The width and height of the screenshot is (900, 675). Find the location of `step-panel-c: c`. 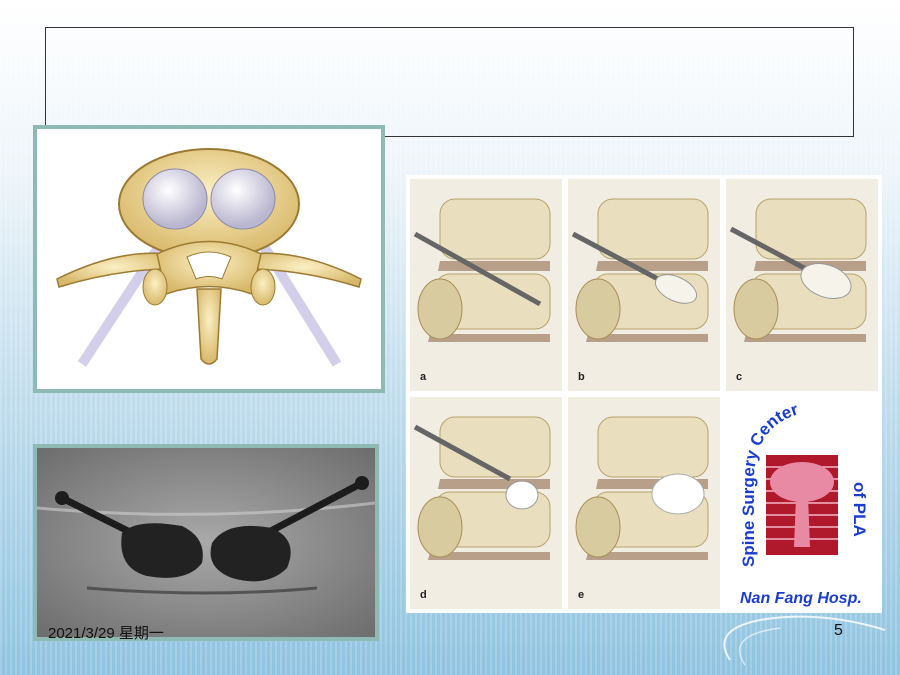

step-panel-c: c is located at coordinates (802, 285).